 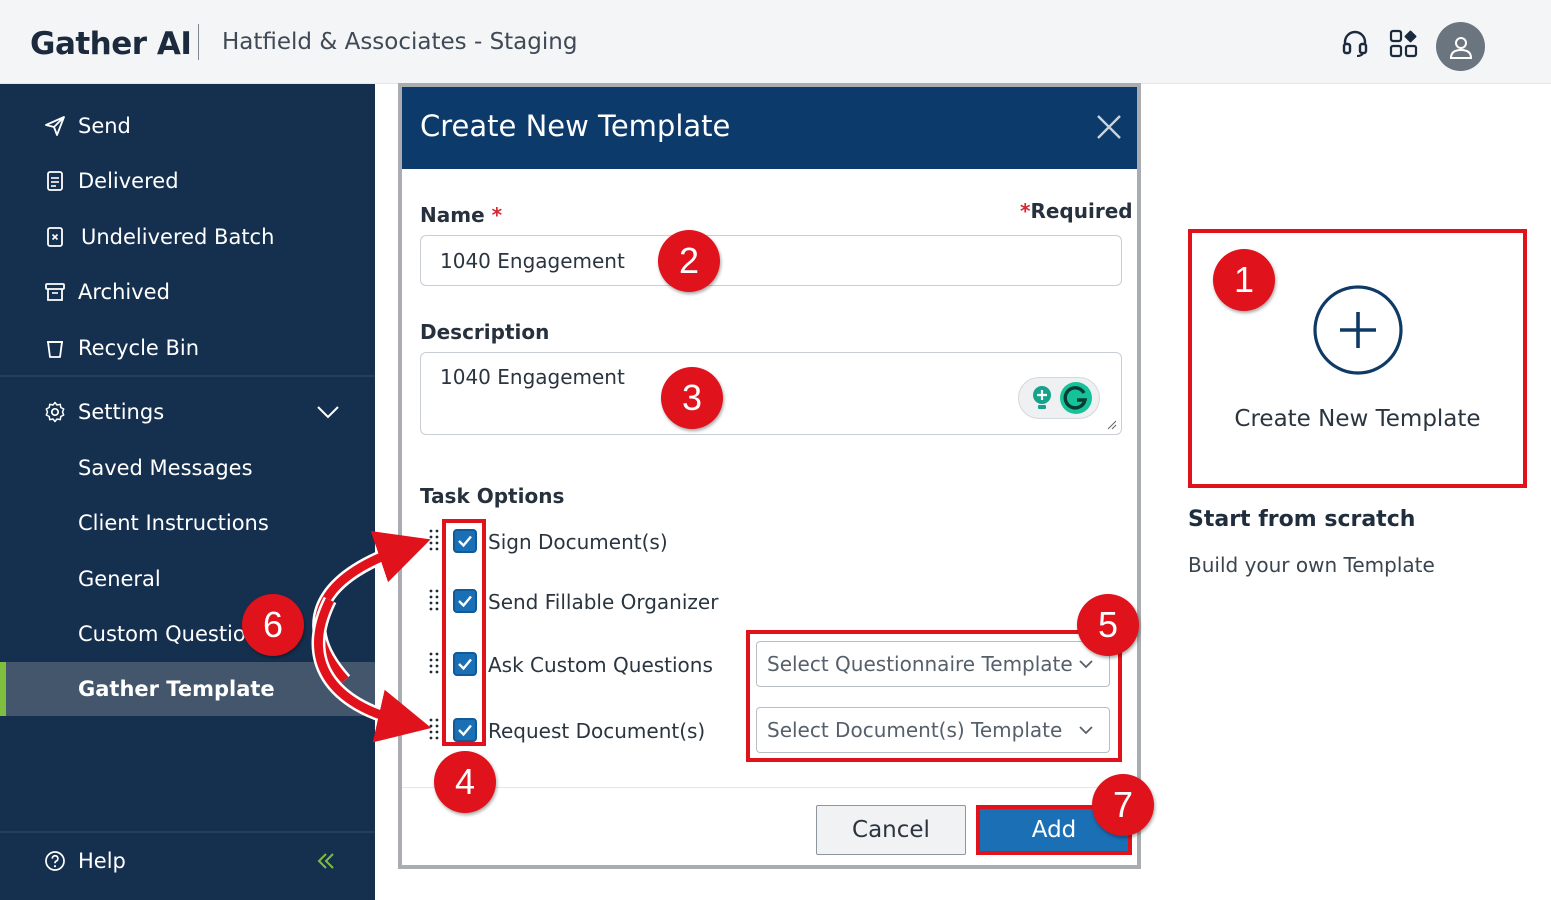 I want to click on sidebar-item-gather-template: Gather Template, so click(x=187, y=689).